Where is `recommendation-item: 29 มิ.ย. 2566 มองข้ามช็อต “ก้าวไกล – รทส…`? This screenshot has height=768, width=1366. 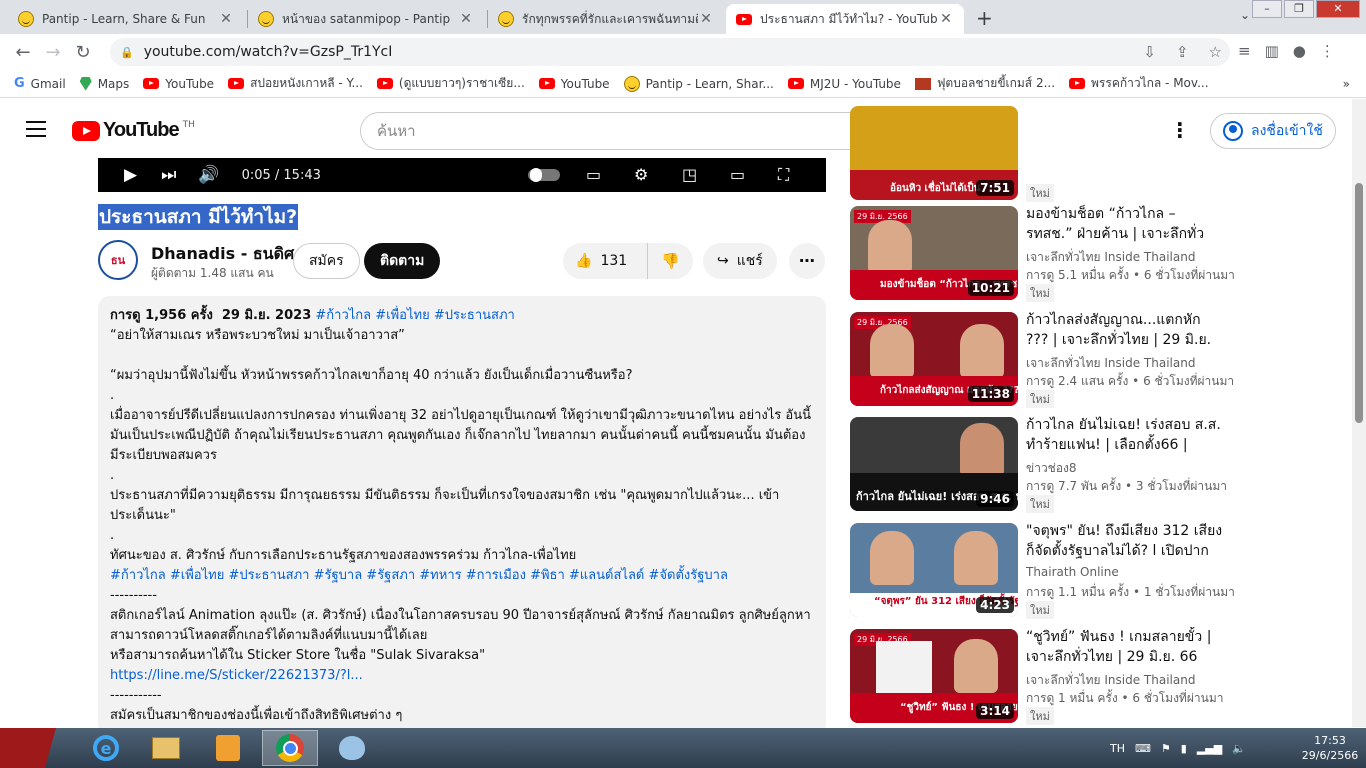 recommendation-item: 29 มิ.ย. 2566 มองข้ามช็อต “ก้าวไกล – รทส… is located at coordinates (1042, 255).